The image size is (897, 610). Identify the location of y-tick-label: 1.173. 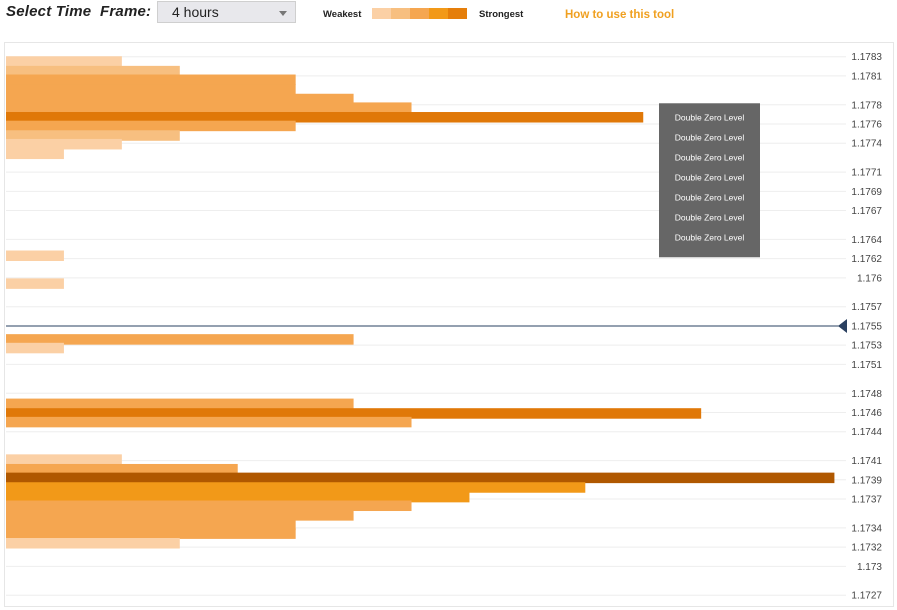
(869, 567).